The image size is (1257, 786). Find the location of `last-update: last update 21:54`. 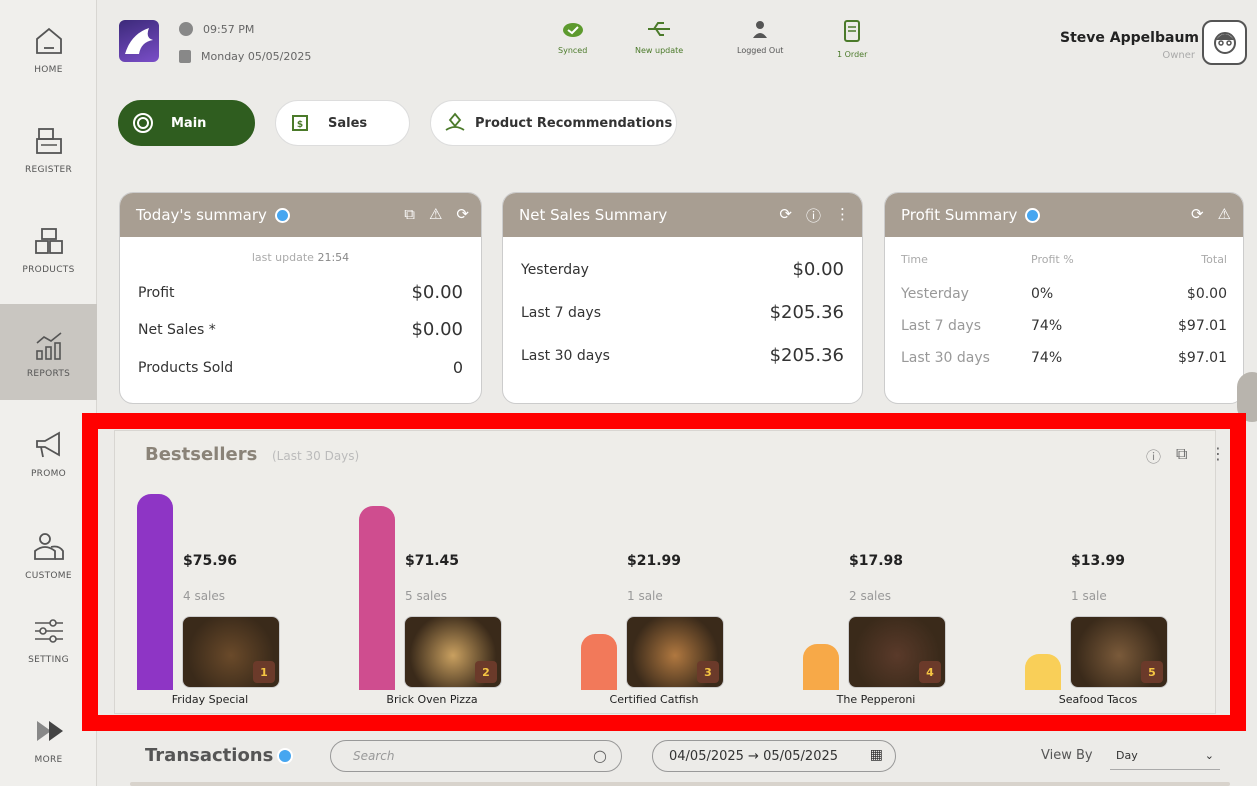

last-update: last update 21:54 is located at coordinates (300, 257).